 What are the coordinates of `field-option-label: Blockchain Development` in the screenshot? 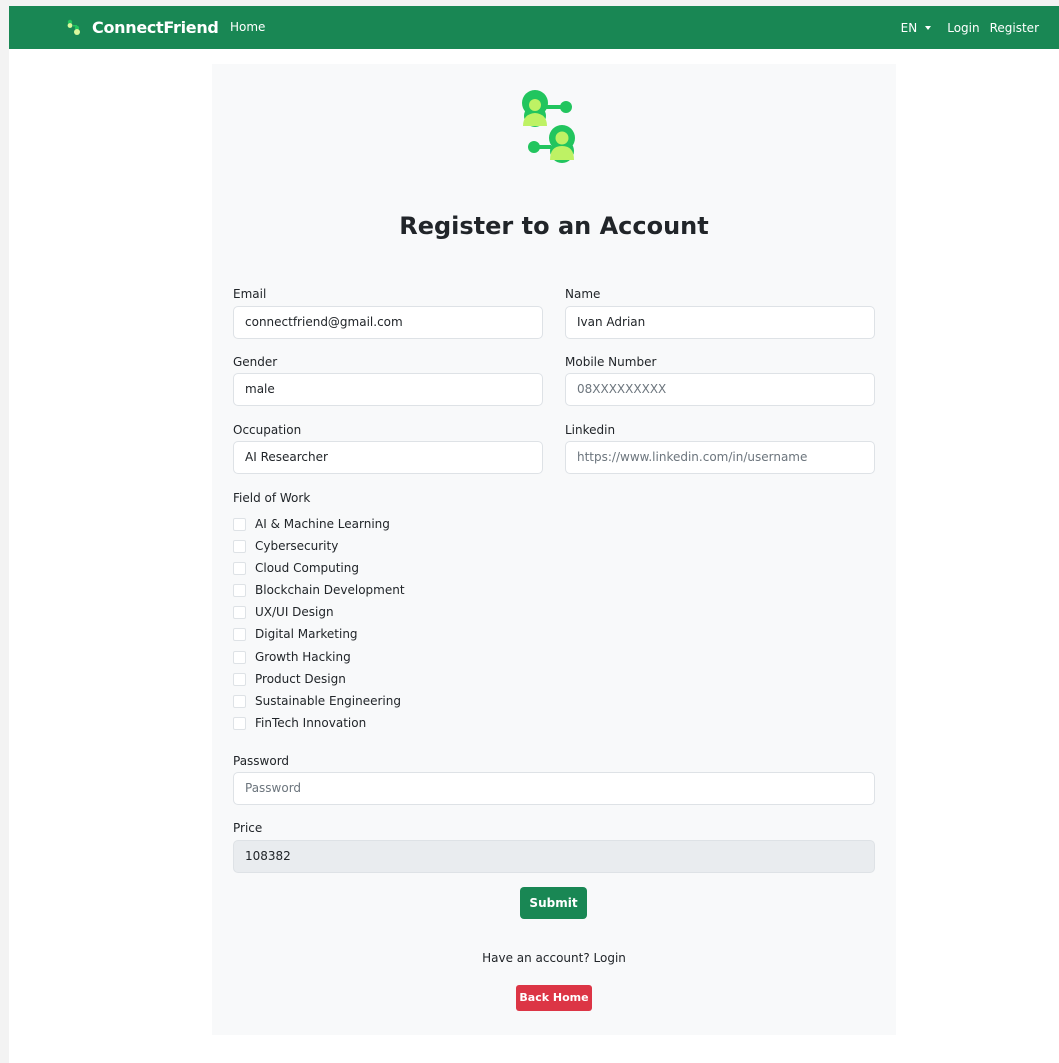 It's located at (330, 590).